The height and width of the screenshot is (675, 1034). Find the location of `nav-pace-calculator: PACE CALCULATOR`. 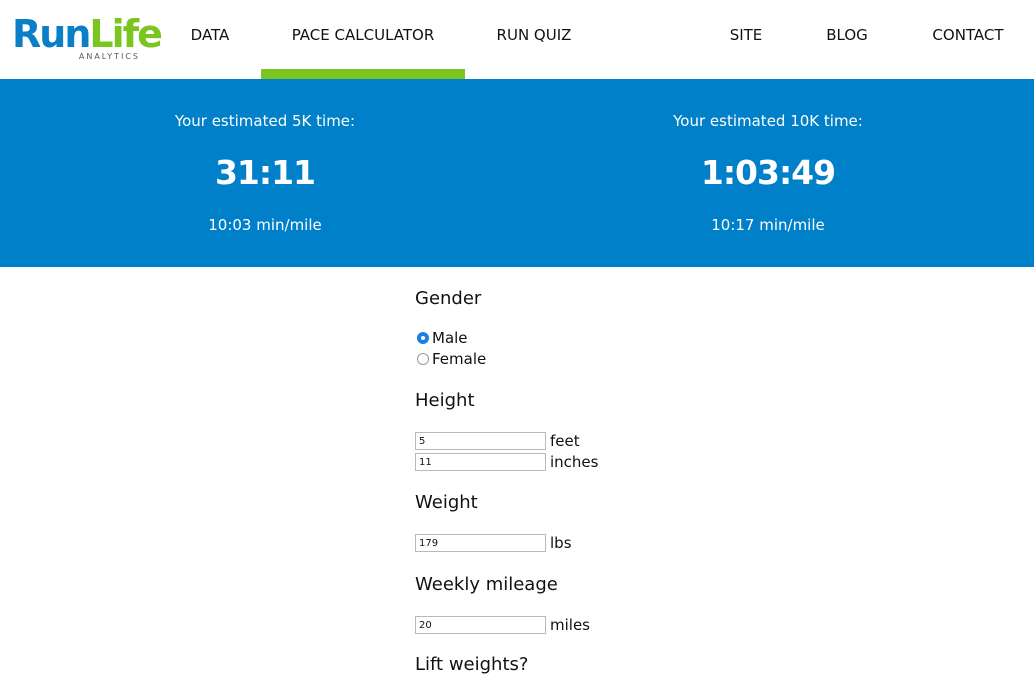

nav-pace-calculator: PACE CALCULATOR is located at coordinates (363, 39).